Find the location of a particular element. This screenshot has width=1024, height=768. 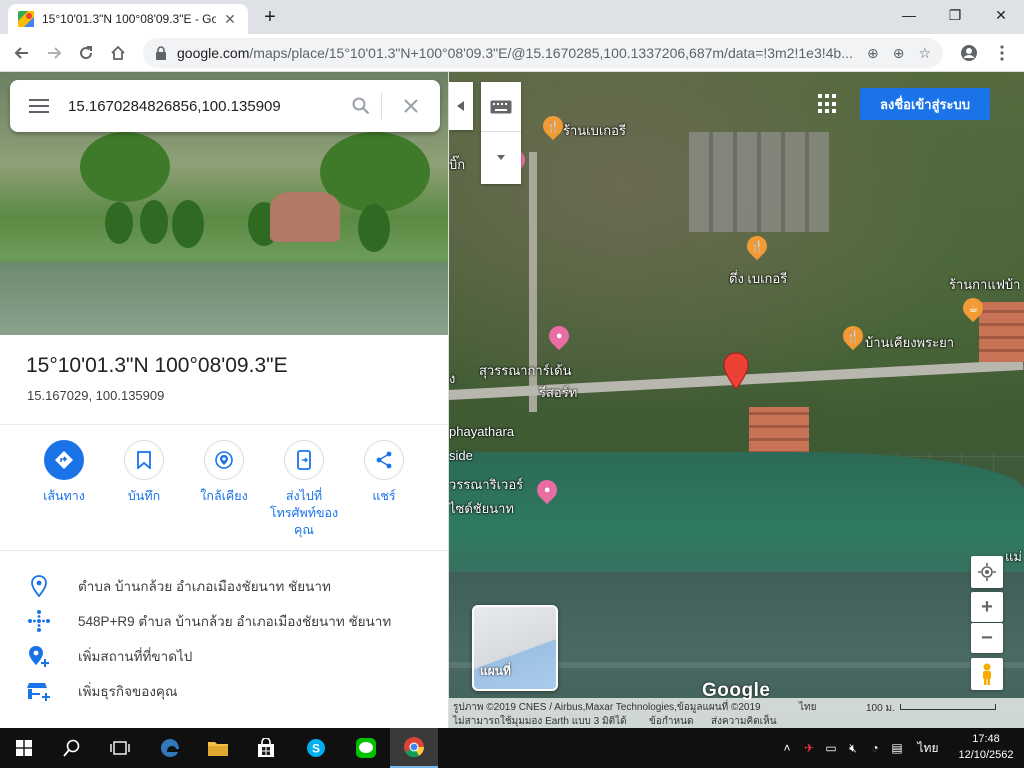

directions-icon is located at coordinates (64, 460).